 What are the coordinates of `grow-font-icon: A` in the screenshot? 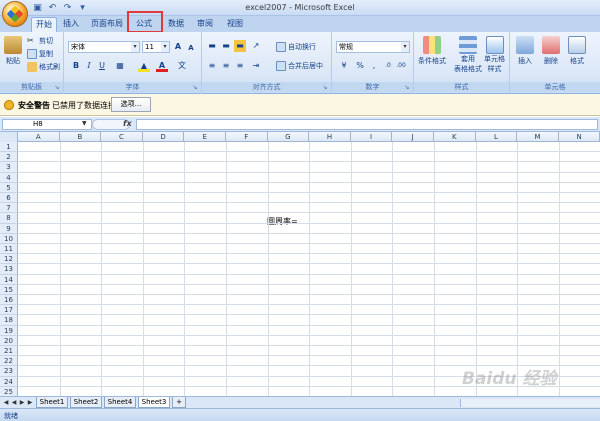 It's located at (178, 47).